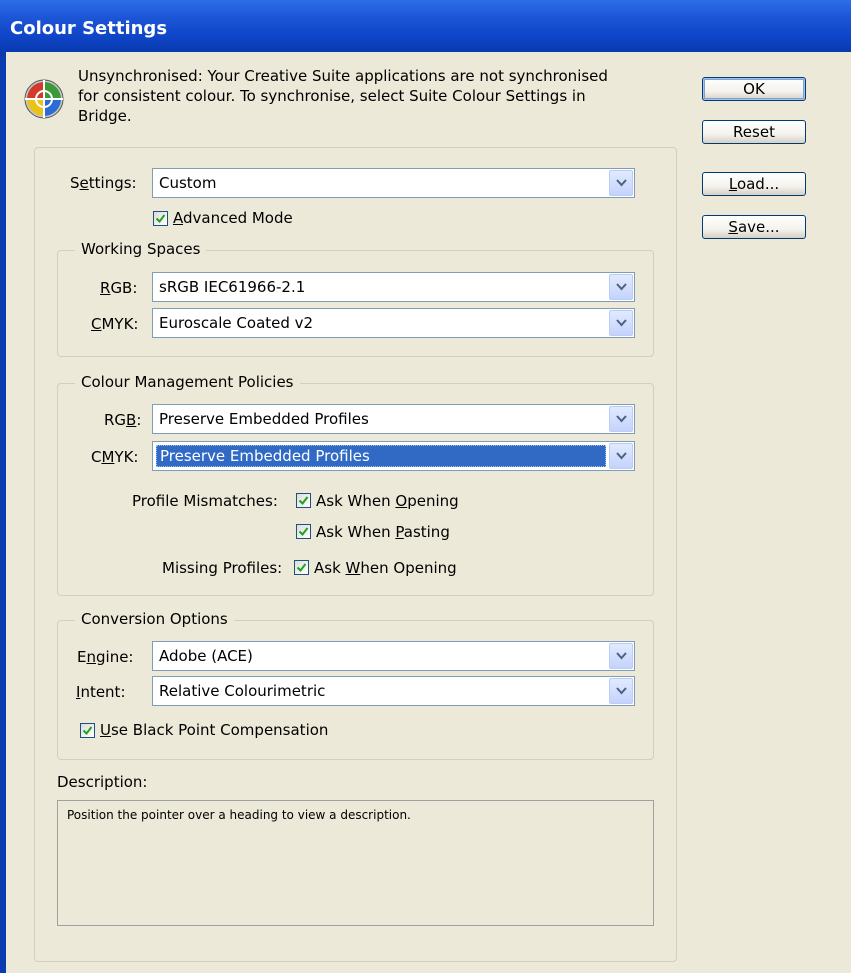 Image resolution: width=851 pixels, height=973 pixels. Describe the element at coordinates (89, 28) in the screenshot. I see `window-title: Colour Settings` at that location.